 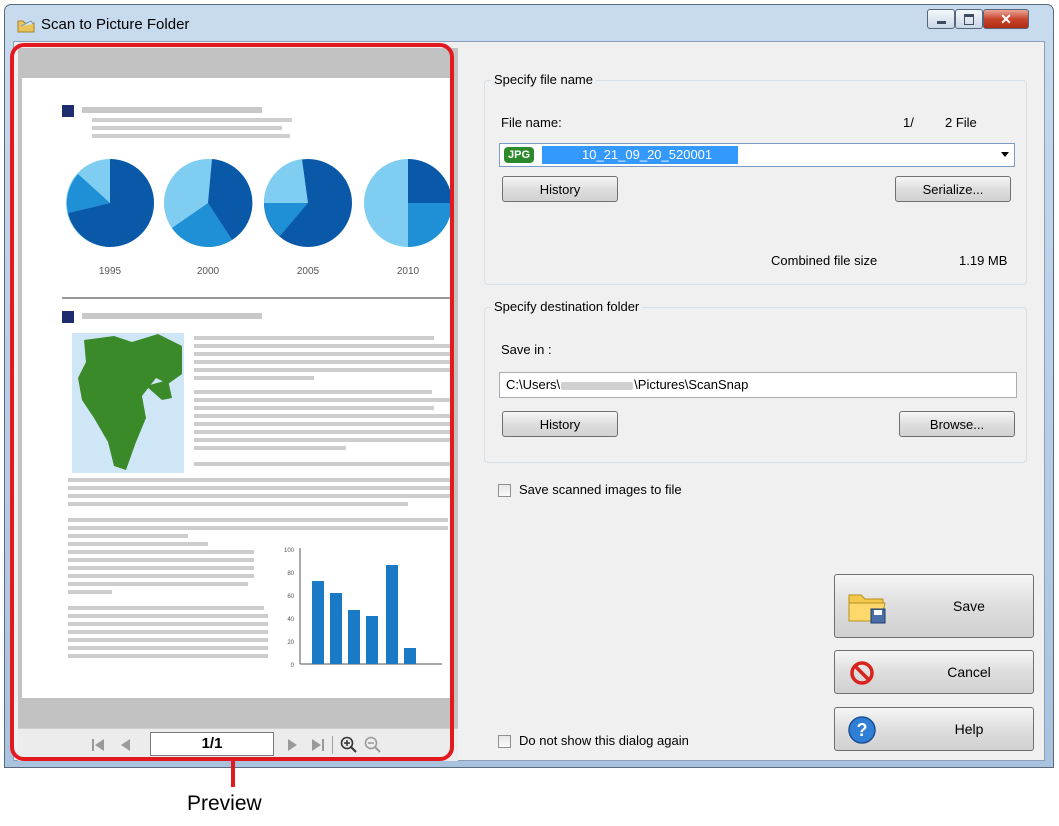 I want to click on save-scanned-images-checkbox, so click(x=504, y=490).